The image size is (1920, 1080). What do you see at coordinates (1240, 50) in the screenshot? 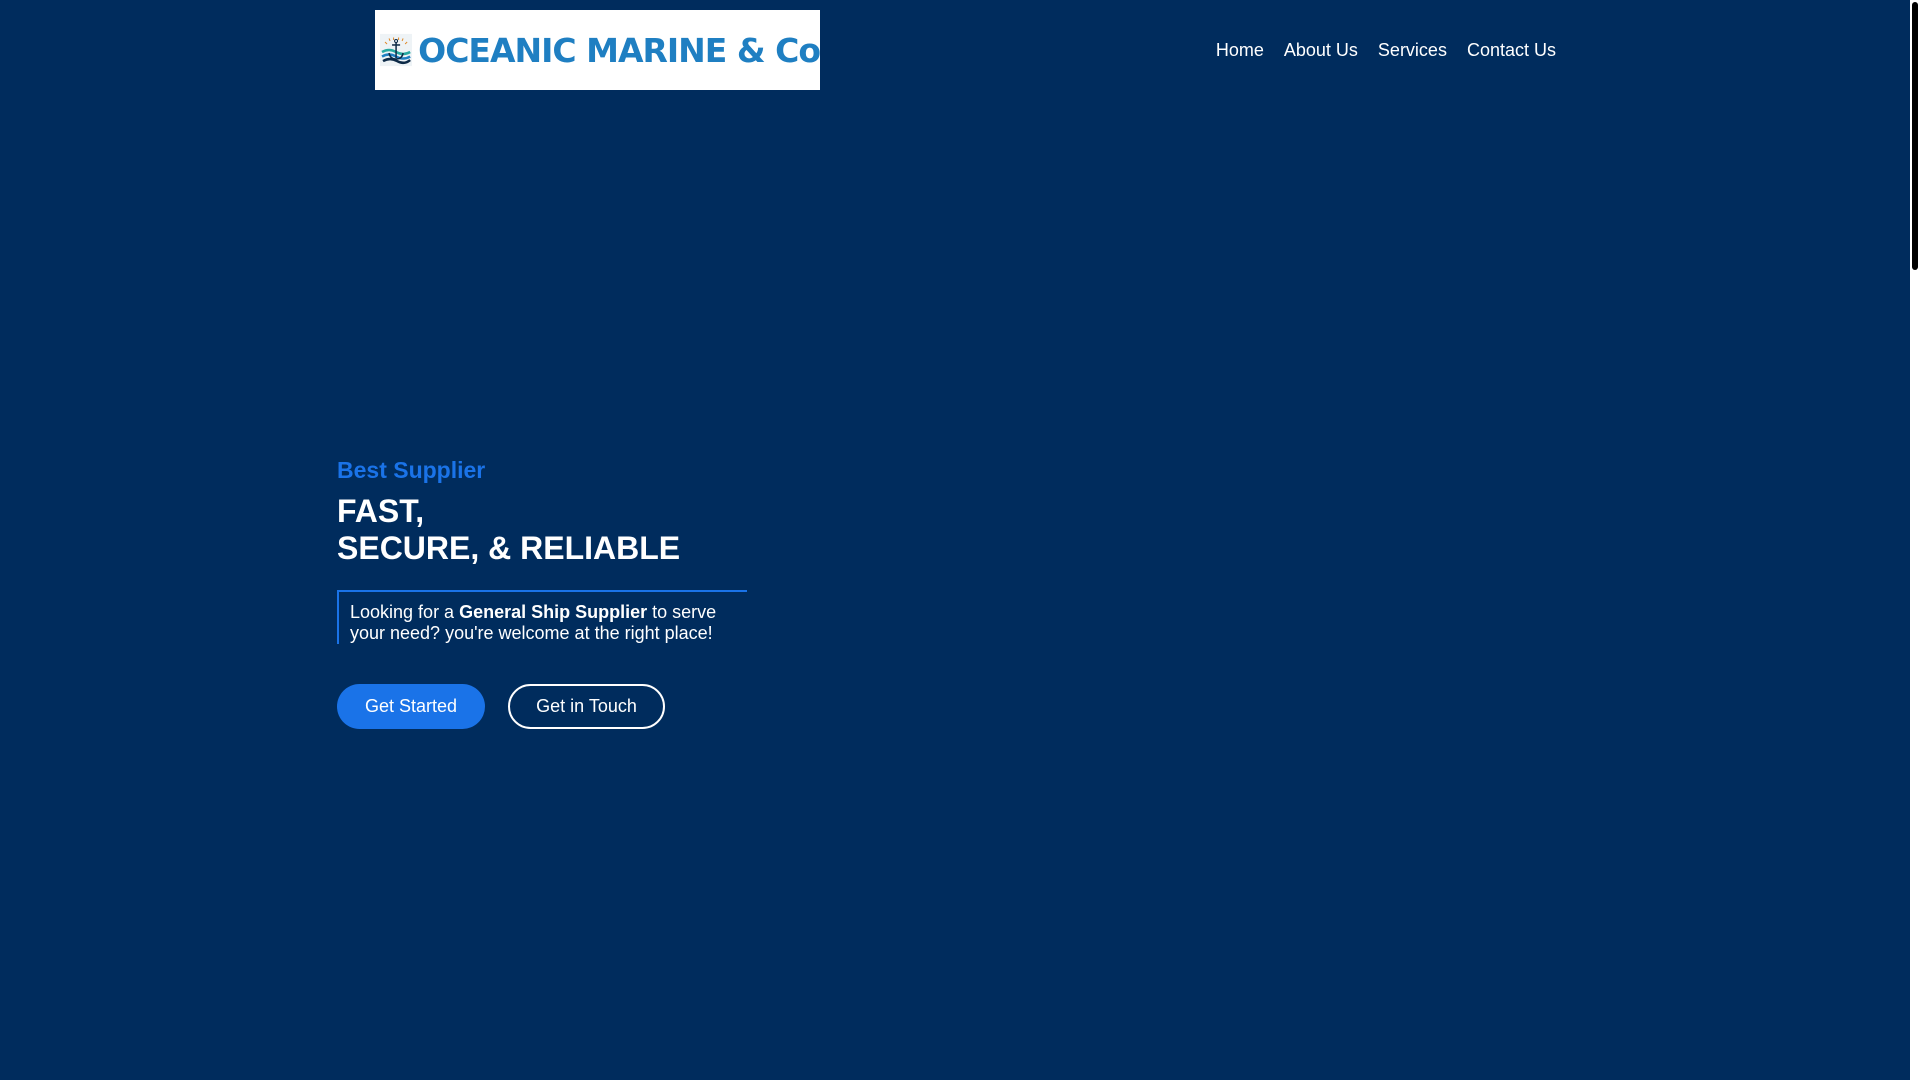
I see `nav-home: Home` at bounding box center [1240, 50].